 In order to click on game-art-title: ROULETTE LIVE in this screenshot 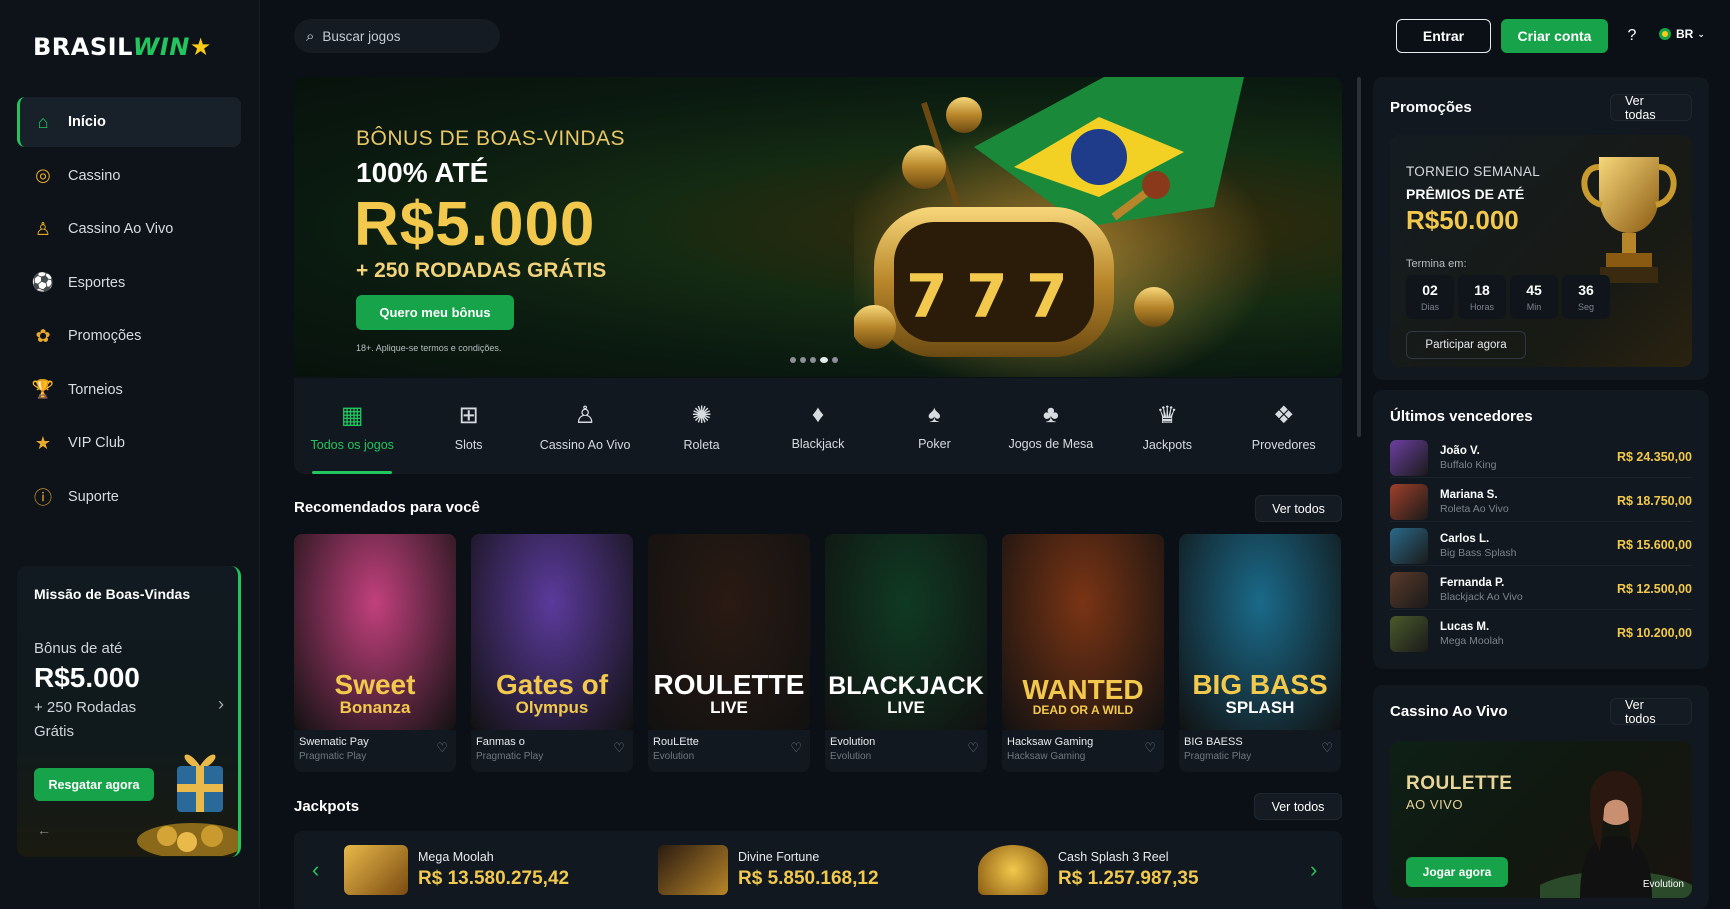, I will do `click(729, 693)`.